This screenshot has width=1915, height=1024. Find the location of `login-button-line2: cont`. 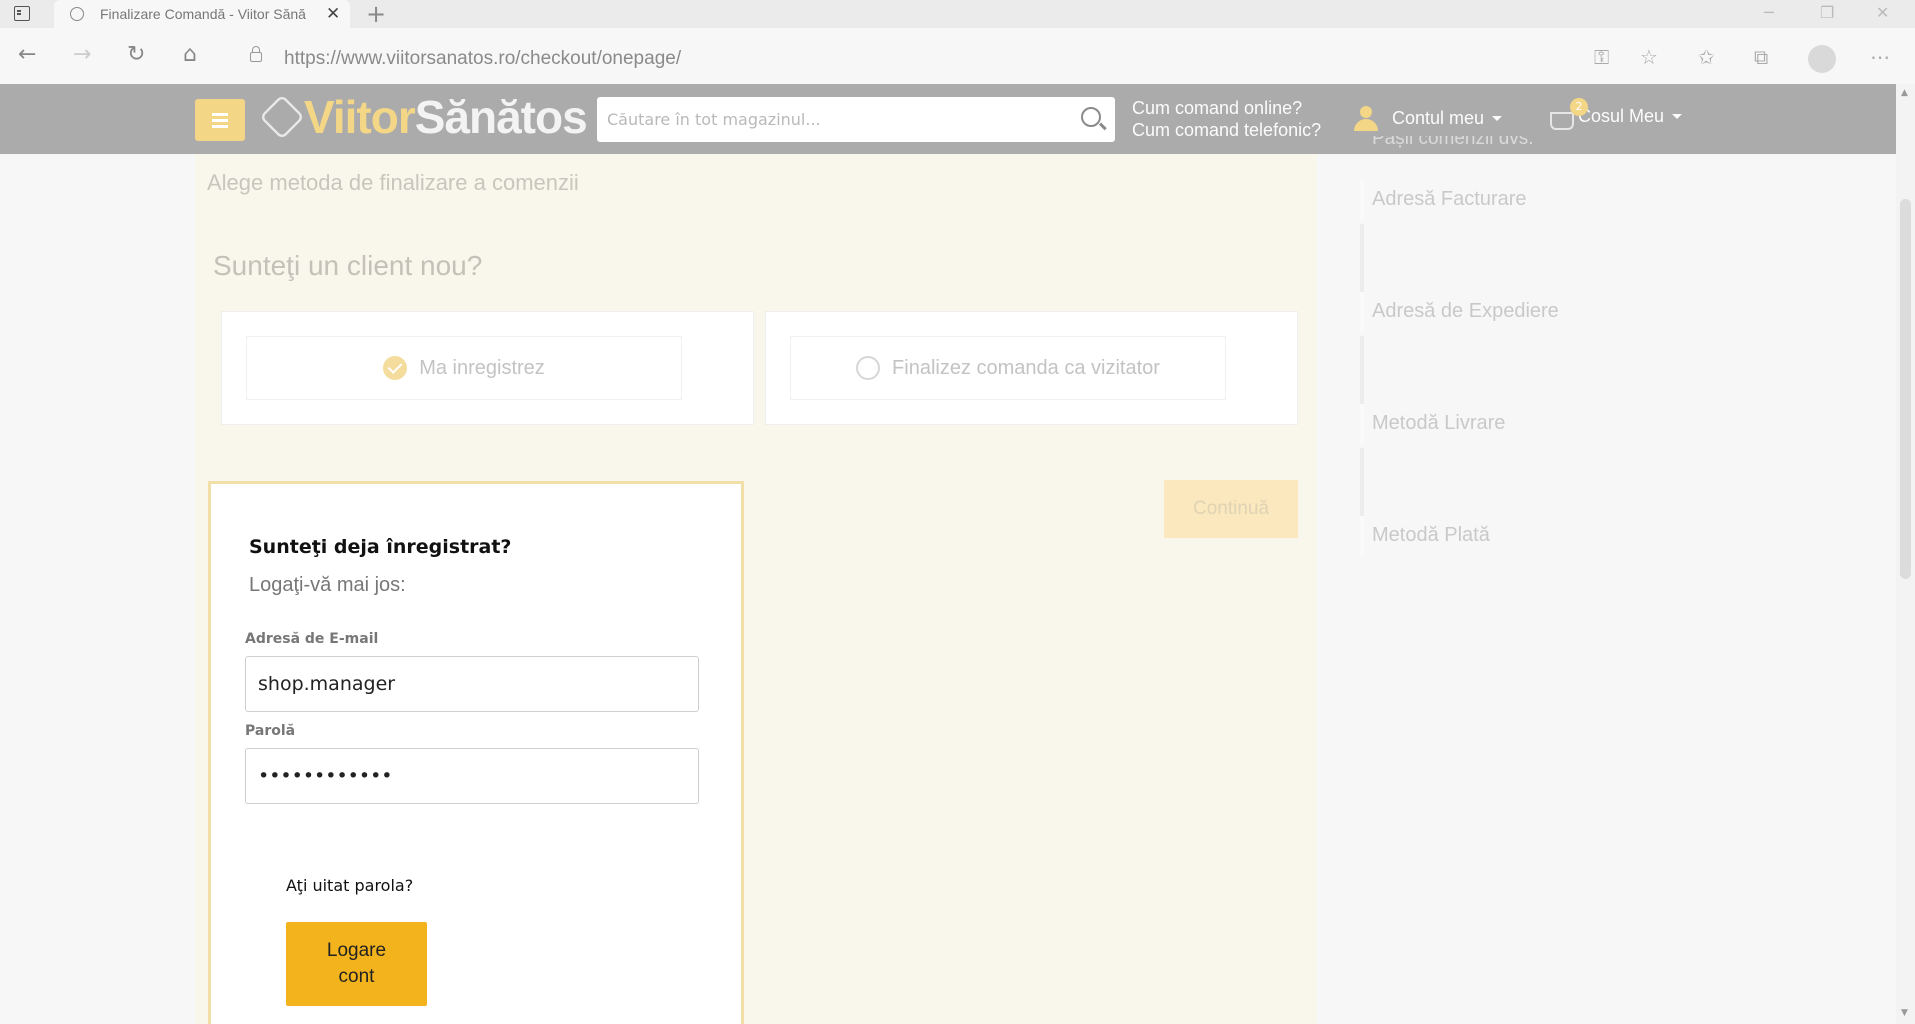

login-button-line2: cont is located at coordinates (356, 976).